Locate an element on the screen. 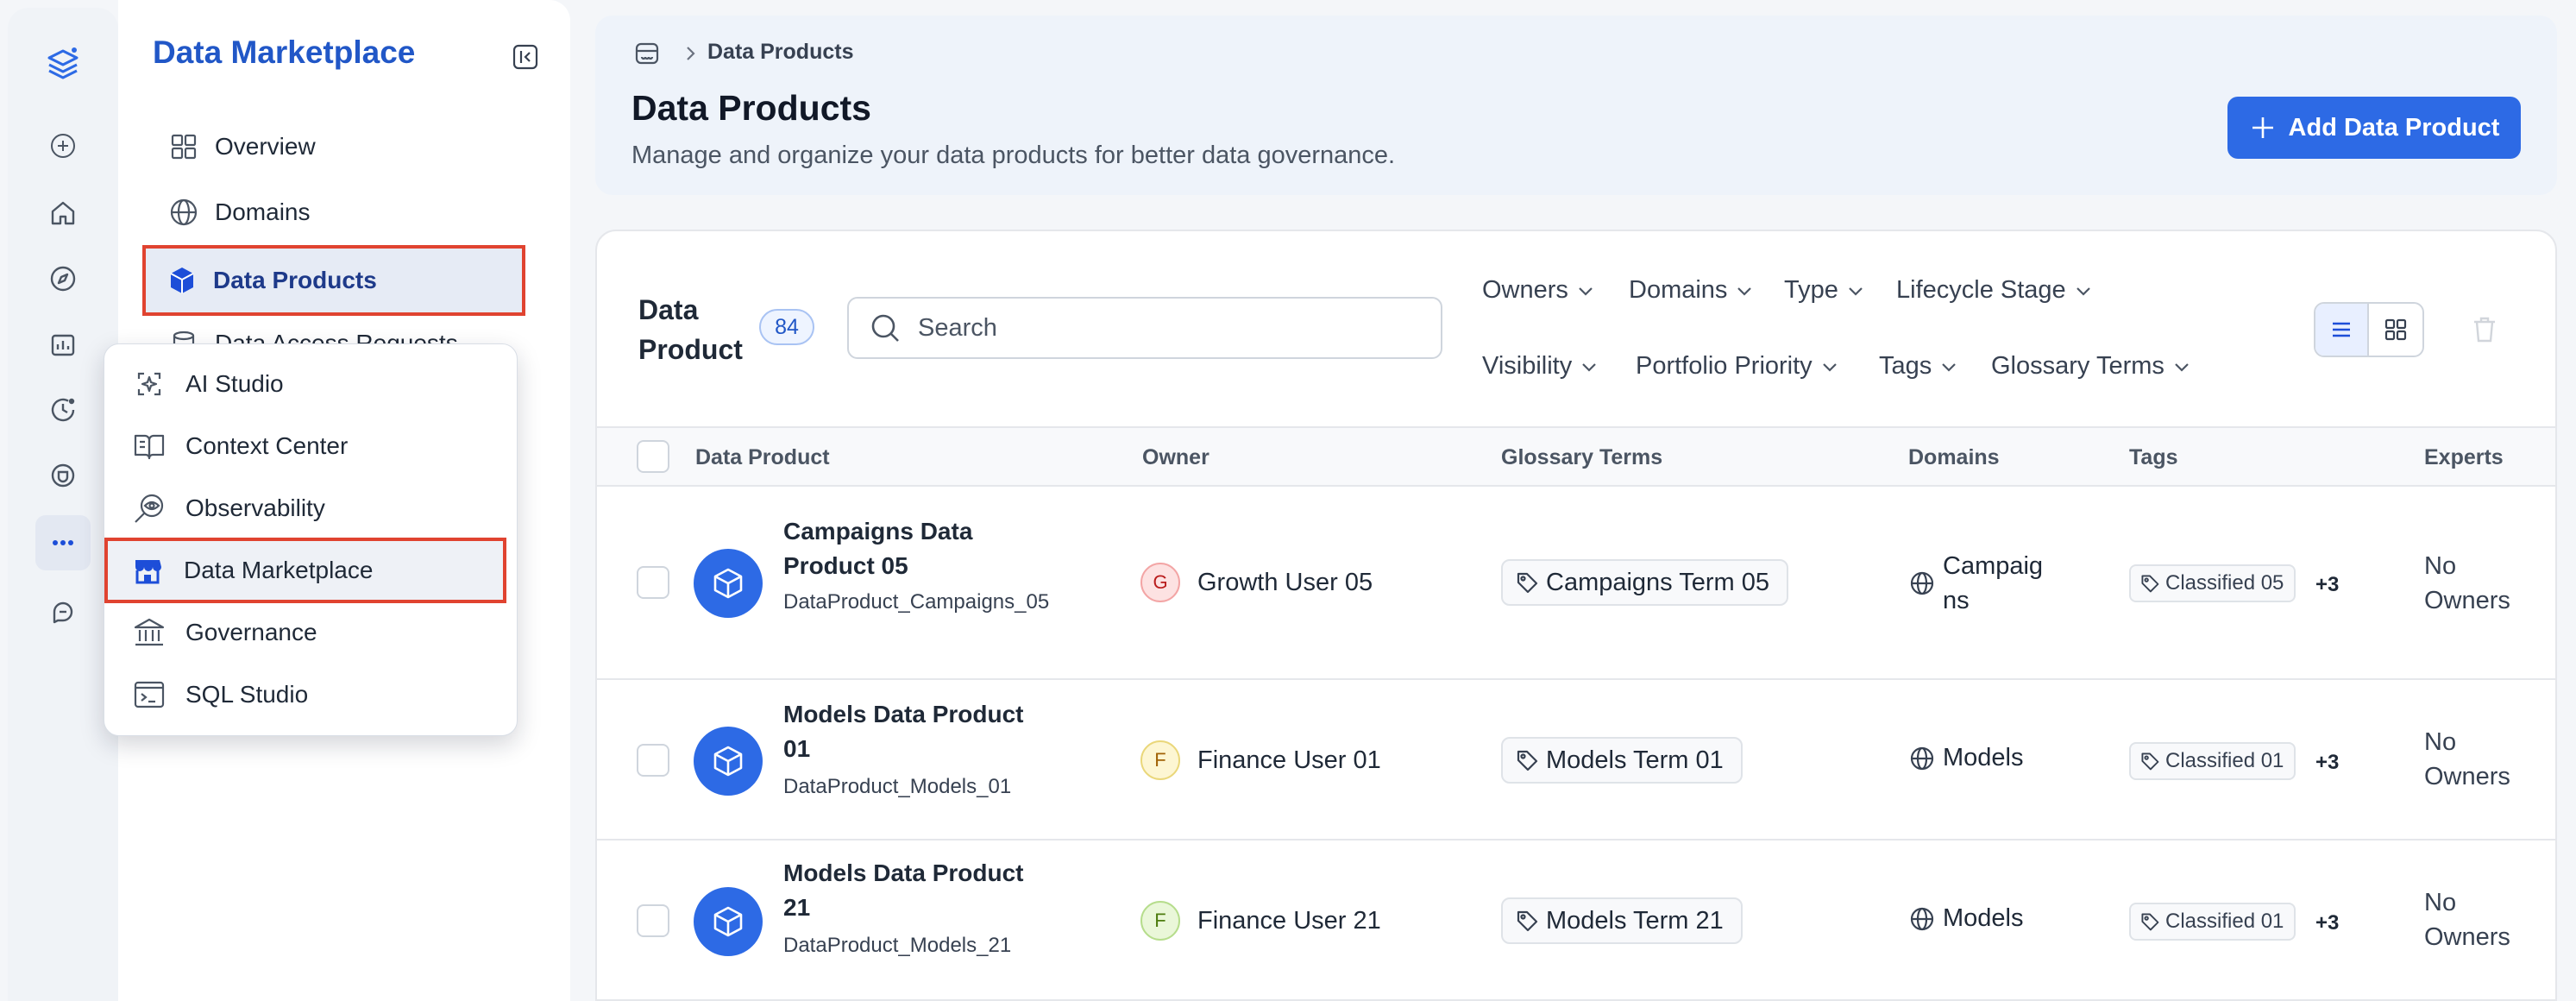 Image resolution: width=2576 pixels, height=1001 pixels. chevron-right-icon is located at coordinates (690, 54).